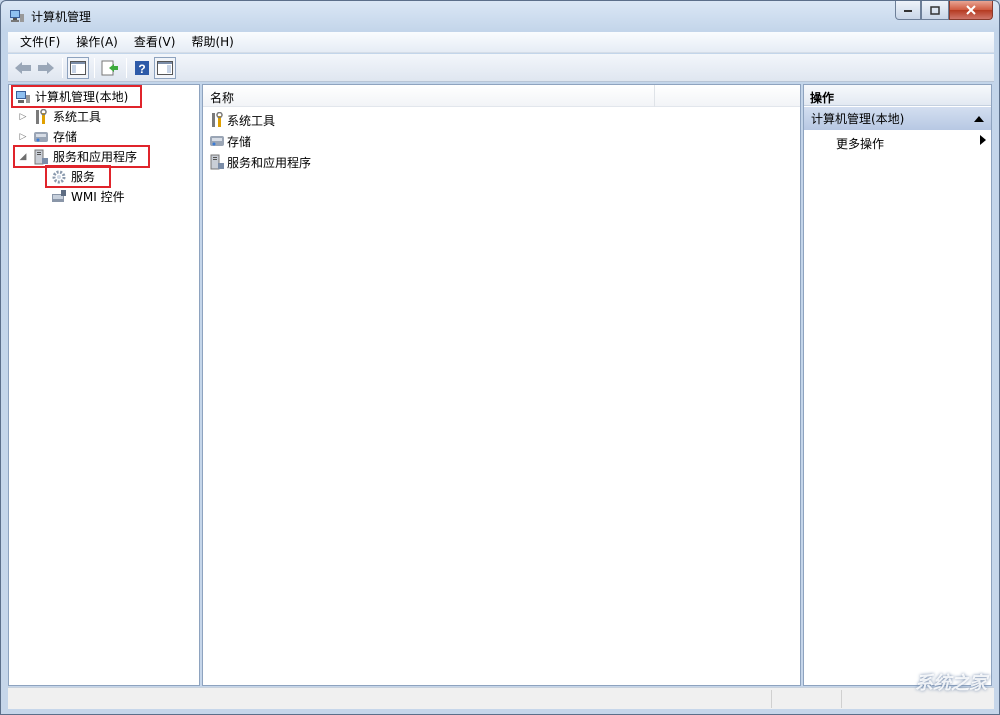  I want to click on forward-arrow-icon, so click(46, 67).